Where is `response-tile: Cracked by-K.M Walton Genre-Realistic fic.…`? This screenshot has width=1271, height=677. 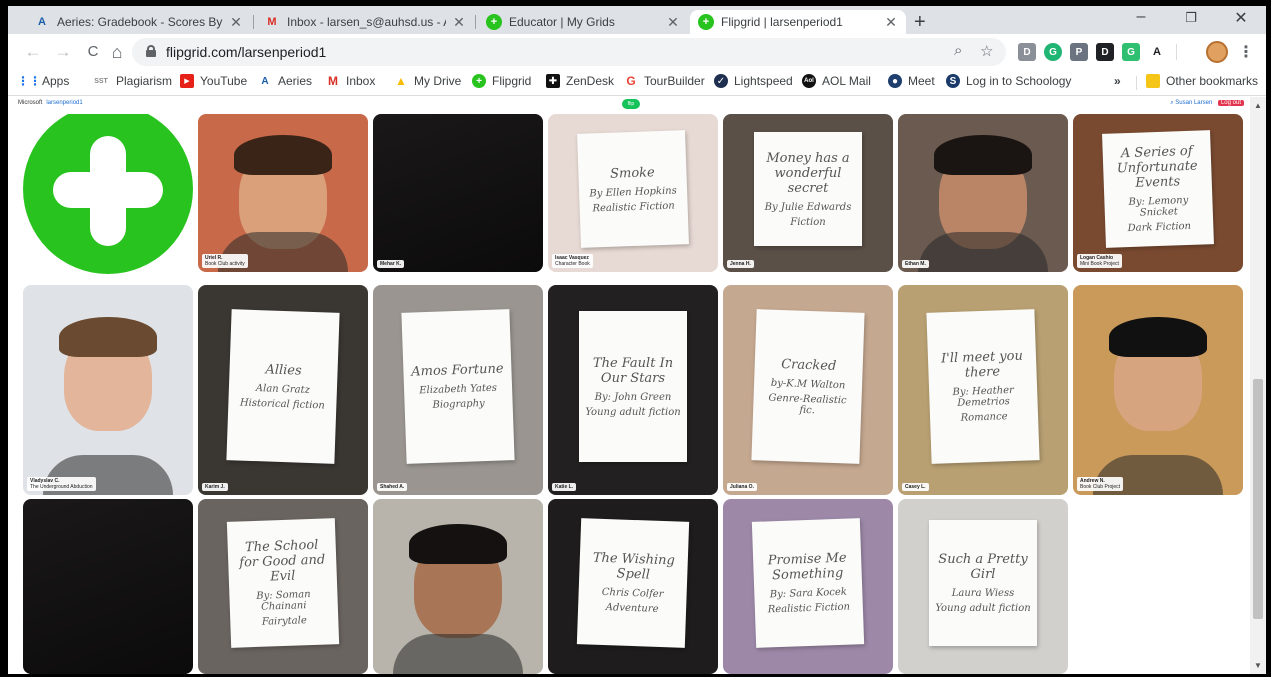
response-tile: Cracked by-K.M Walton Genre-Realistic fic.… is located at coordinates (808, 390).